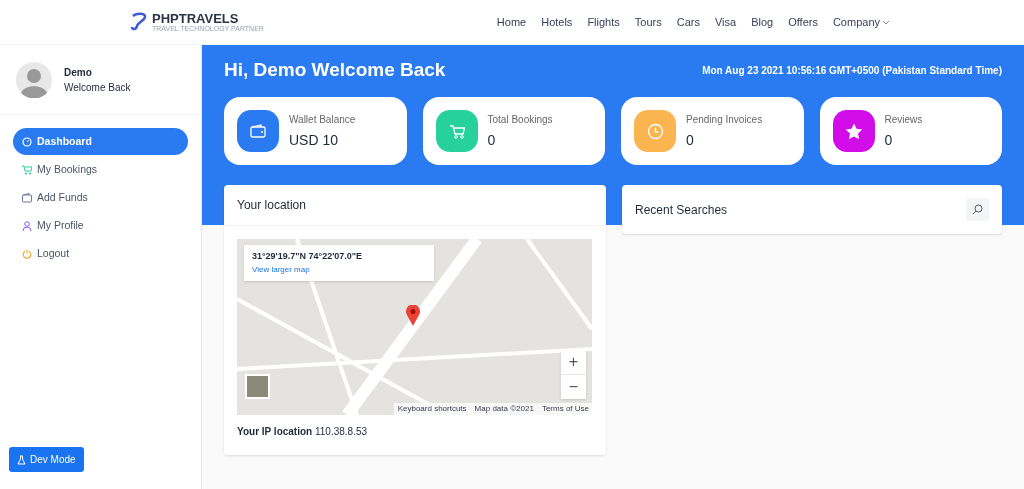  I want to click on ip-location: Your IP location 110.38.8.53, so click(302, 431).